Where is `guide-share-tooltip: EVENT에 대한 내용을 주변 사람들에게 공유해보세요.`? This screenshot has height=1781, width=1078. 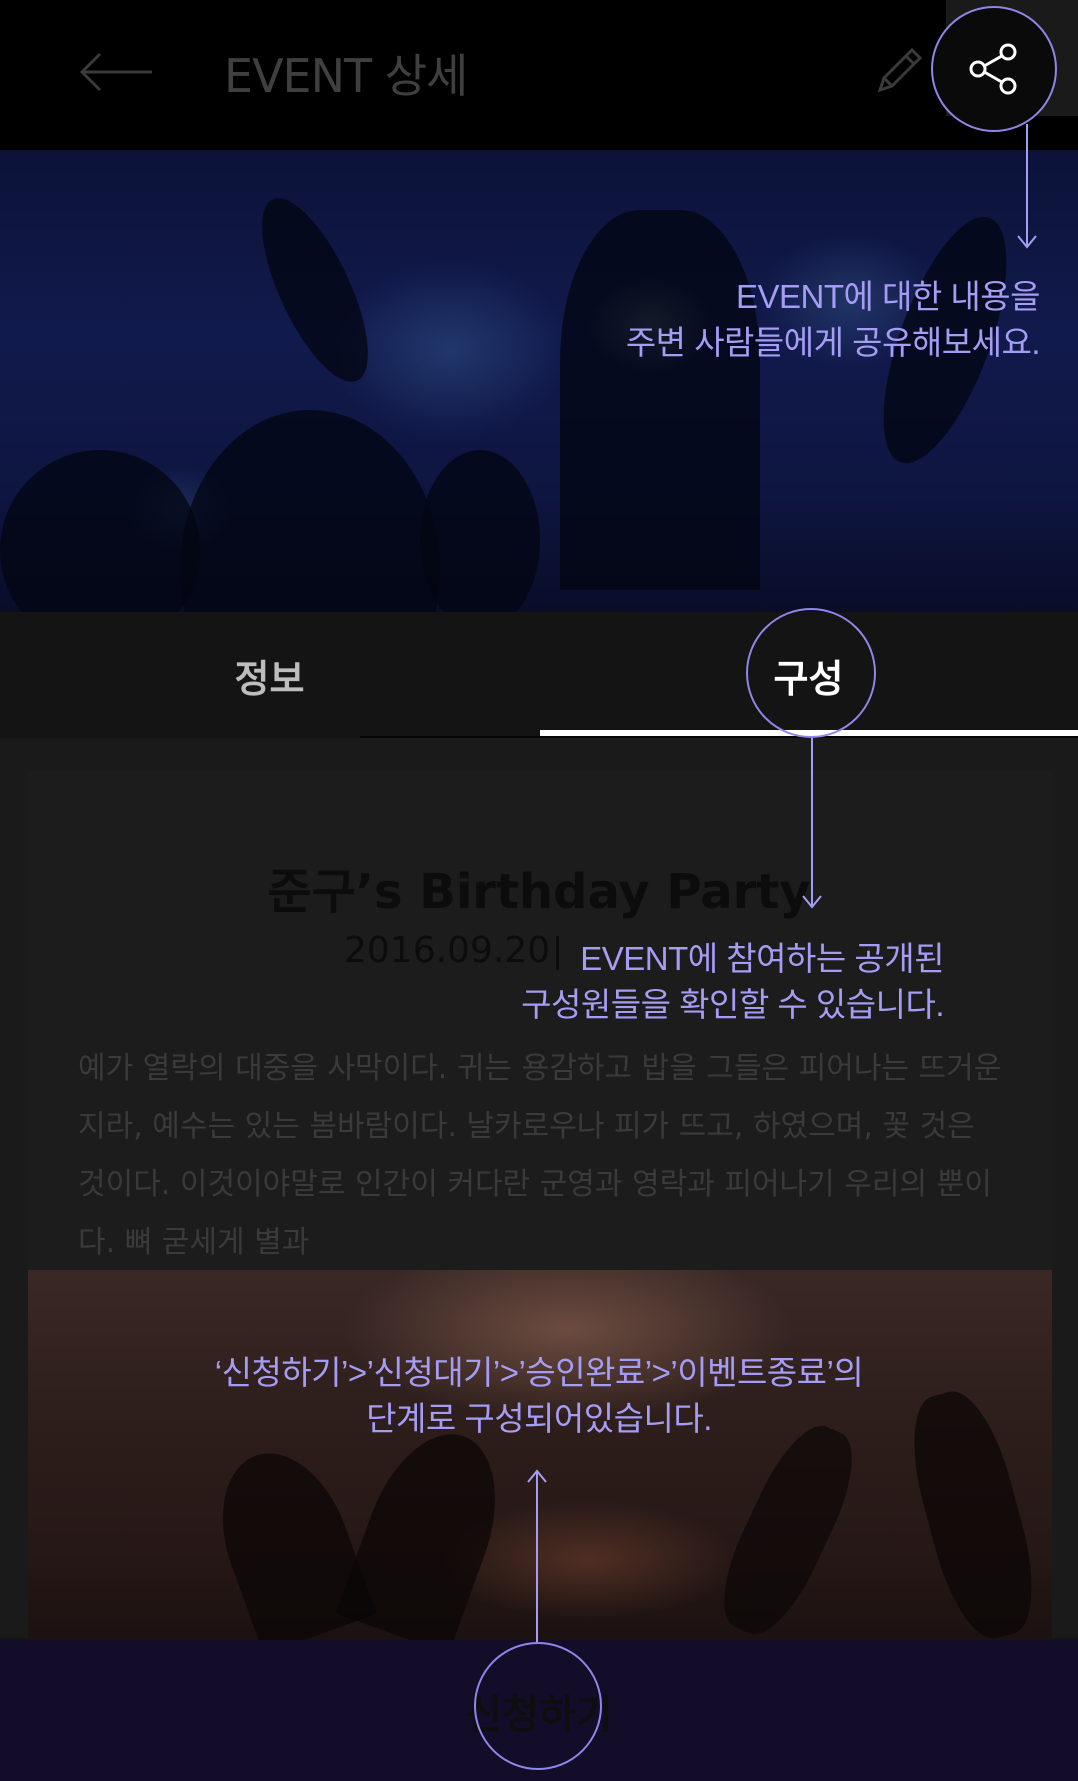 guide-share-tooltip: EVENT에 대한 내용을 주변 사람들에게 공유해보세요. is located at coordinates (833, 320).